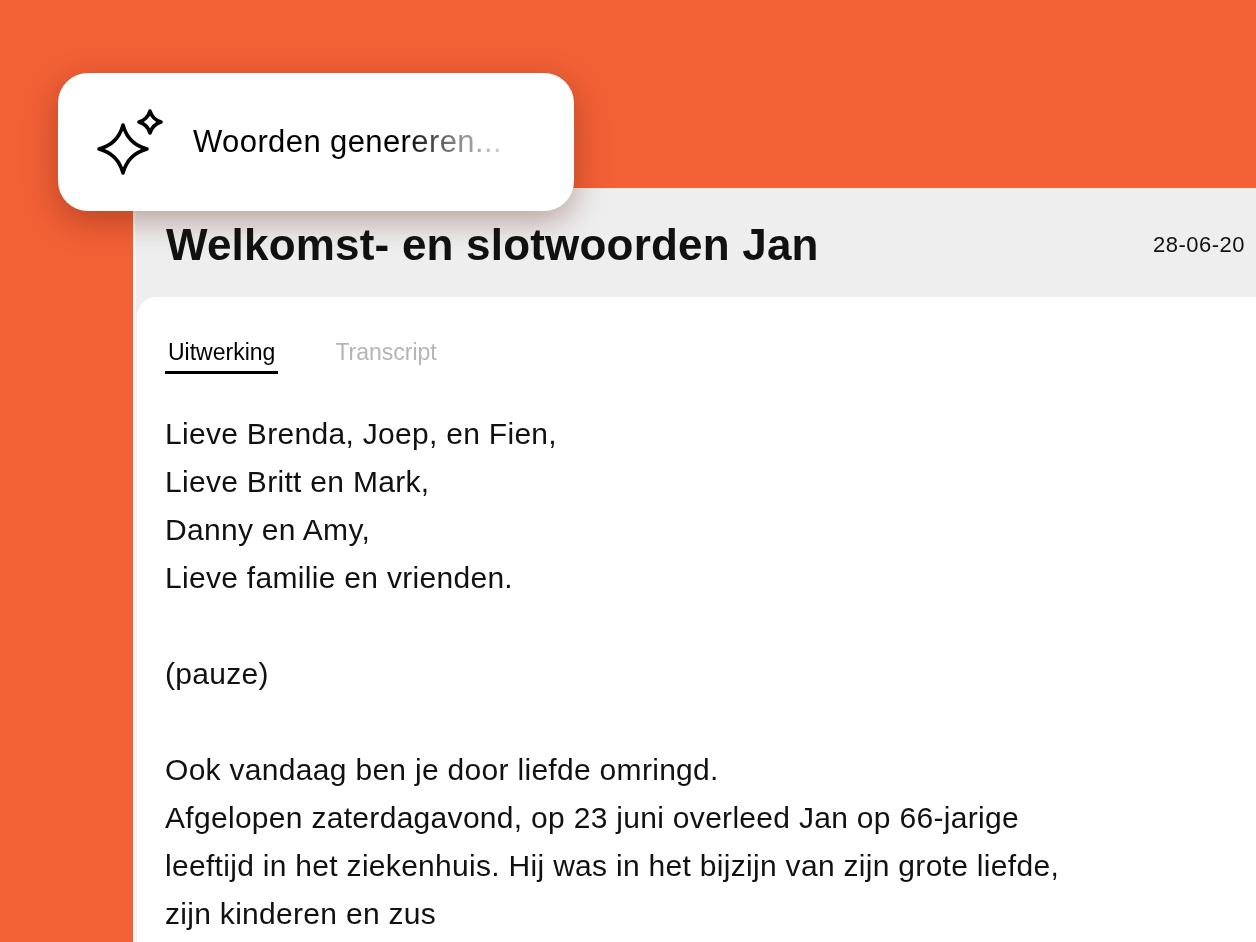  I want to click on text-paragraph: Lieve Brenda, Joep, en Fien,, so click(361, 434).